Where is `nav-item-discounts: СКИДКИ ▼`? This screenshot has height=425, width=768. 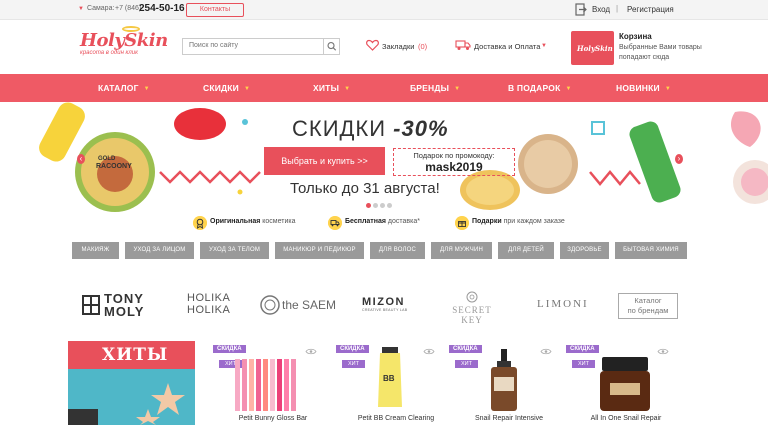 nav-item-discounts: СКИДКИ ▼ is located at coordinates (226, 88).